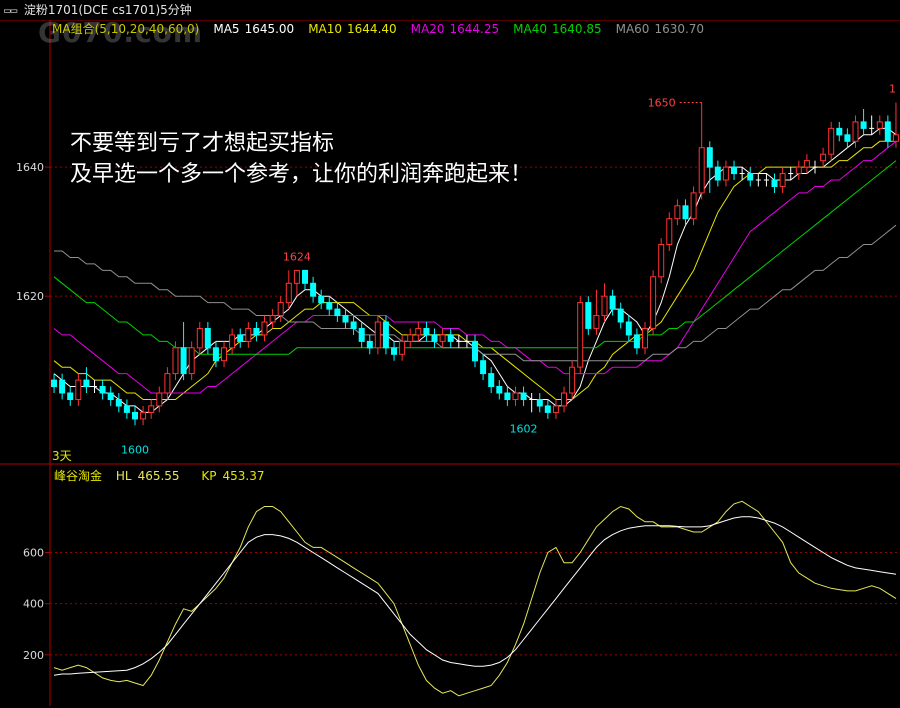  What do you see at coordinates (164, 476) in the screenshot?
I see `indicator-legend-bar: 峰谷淘金 HL 465.55 KP 453.37` at bounding box center [164, 476].